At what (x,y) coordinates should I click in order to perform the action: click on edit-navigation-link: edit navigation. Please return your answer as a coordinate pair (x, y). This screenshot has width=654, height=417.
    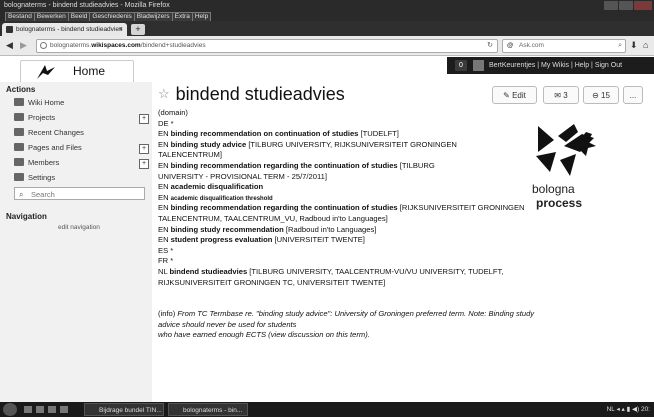
    Looking at the image, I should click on (79, 227).